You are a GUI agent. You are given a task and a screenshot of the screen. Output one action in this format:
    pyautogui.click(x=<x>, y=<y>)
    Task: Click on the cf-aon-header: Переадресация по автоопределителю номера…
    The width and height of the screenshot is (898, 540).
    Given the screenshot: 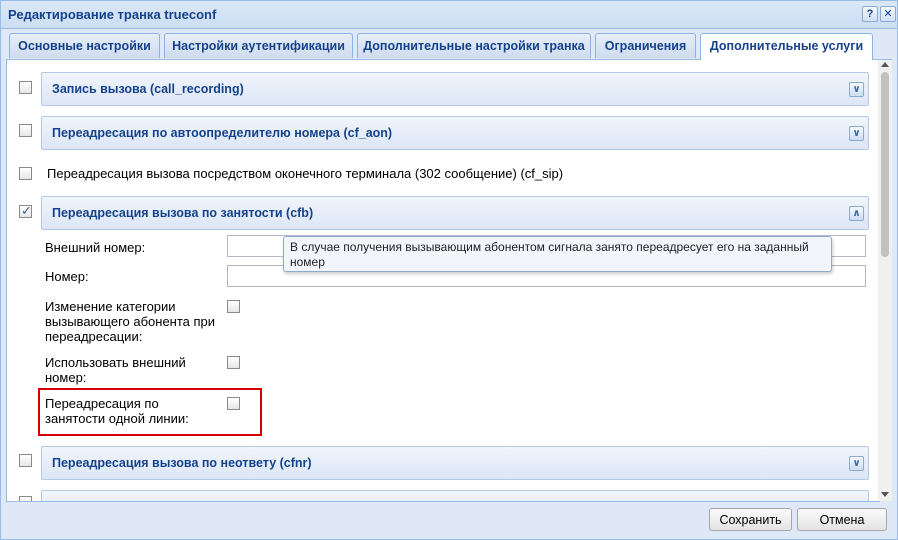 What is the action you would take?
    pyautogui.click(x=455, y=133)
    